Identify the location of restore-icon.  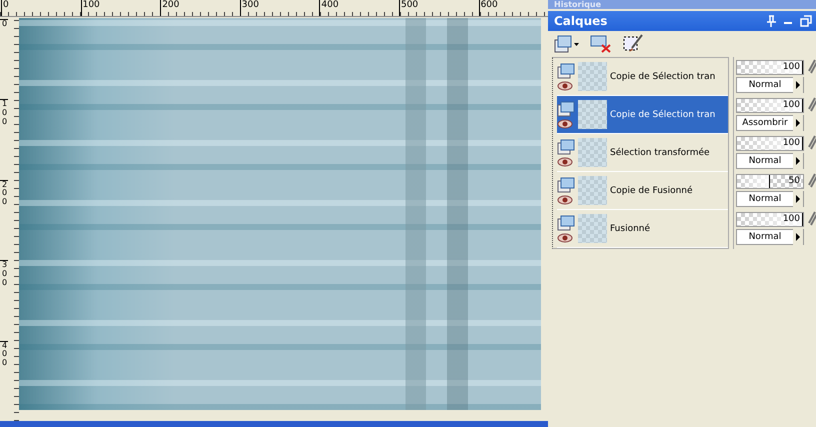
(806, 21).